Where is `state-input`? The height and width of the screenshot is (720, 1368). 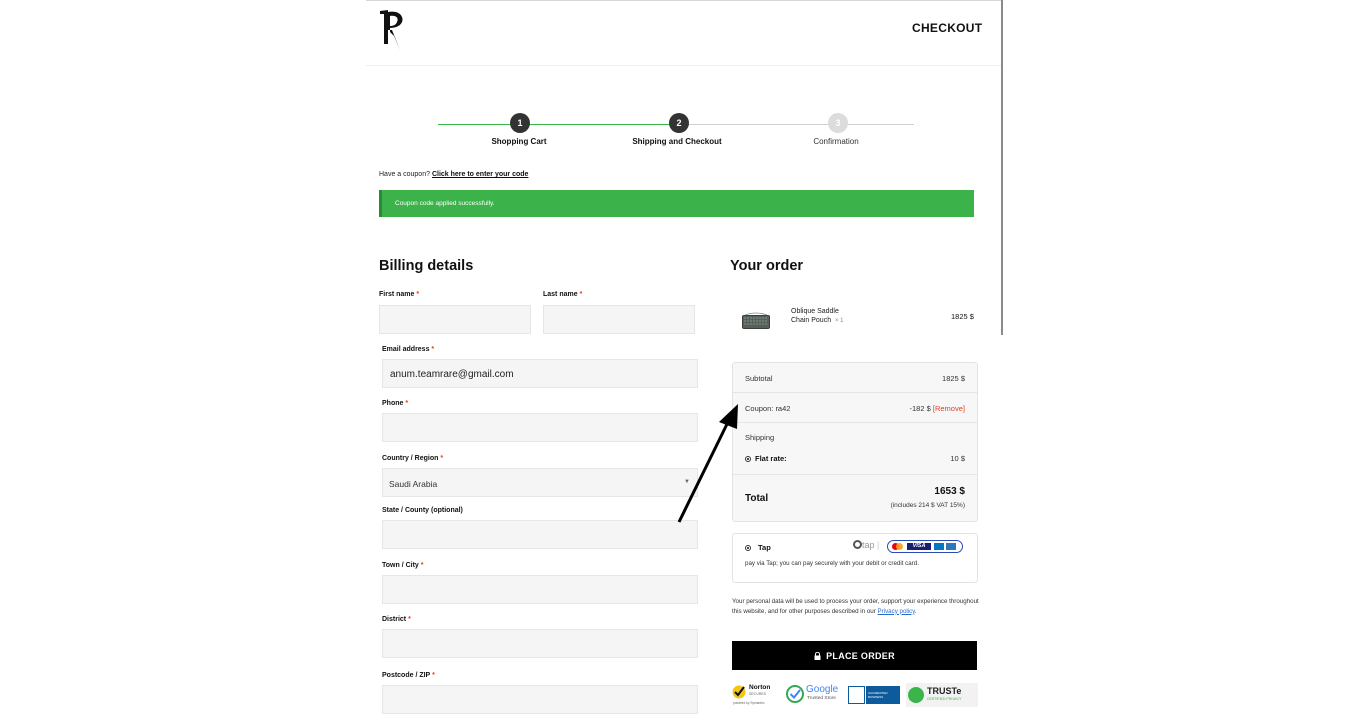 state-input is located at coordinates (540, 534).